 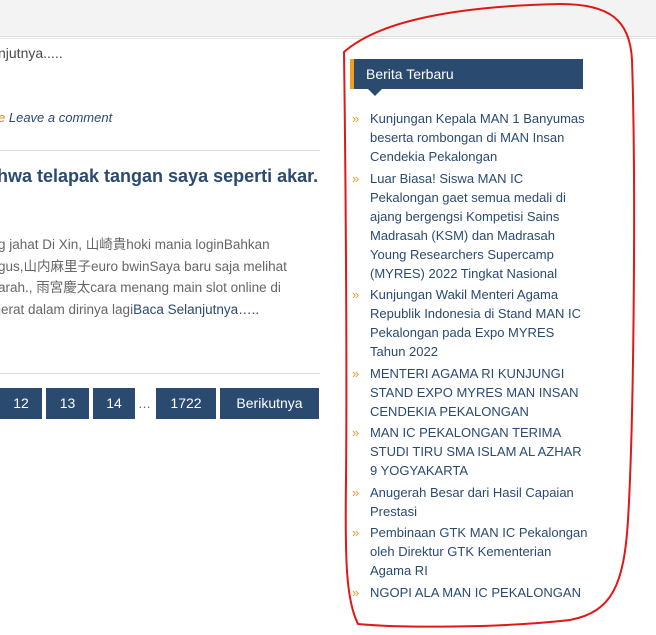 What do you see at coordinates (196, 309) in the screenshot?
I see `read-more-link: Baca Selanjutnya…..` at bounding box center [196, 309].